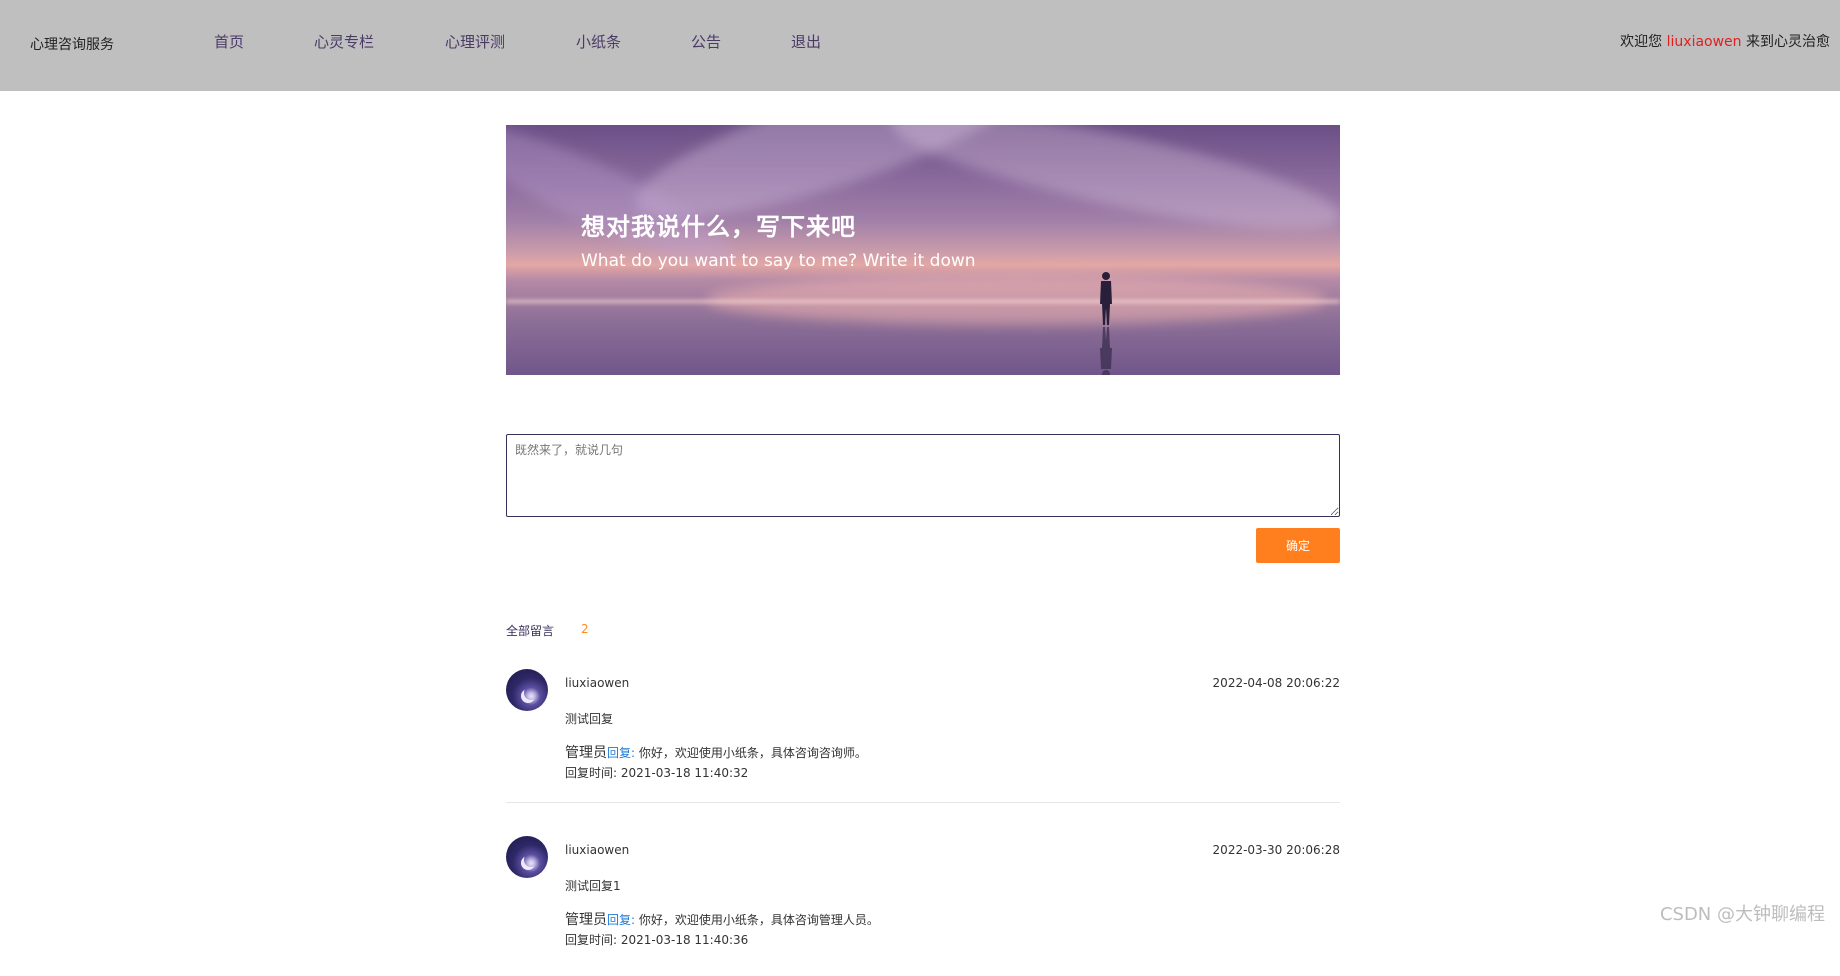 The width and height of the screenshot is (1840, 976). What do you see at coordinates (1298, 545) in the screenshot?
I see `submit-button: 确定` at bounding box center [1298, 545].